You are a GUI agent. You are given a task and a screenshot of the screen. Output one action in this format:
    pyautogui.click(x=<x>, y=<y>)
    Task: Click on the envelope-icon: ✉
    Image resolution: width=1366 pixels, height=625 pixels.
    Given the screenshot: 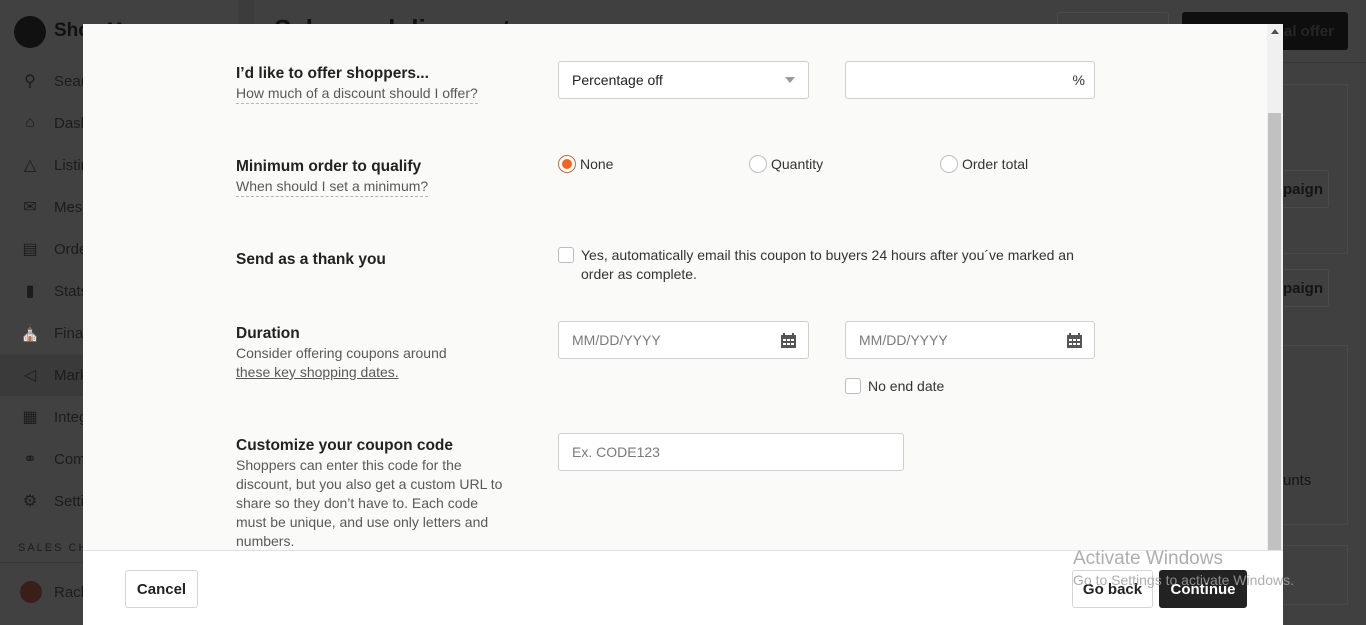 What is the action you would take?
    pyautogui.click(x=30, y=207)
    